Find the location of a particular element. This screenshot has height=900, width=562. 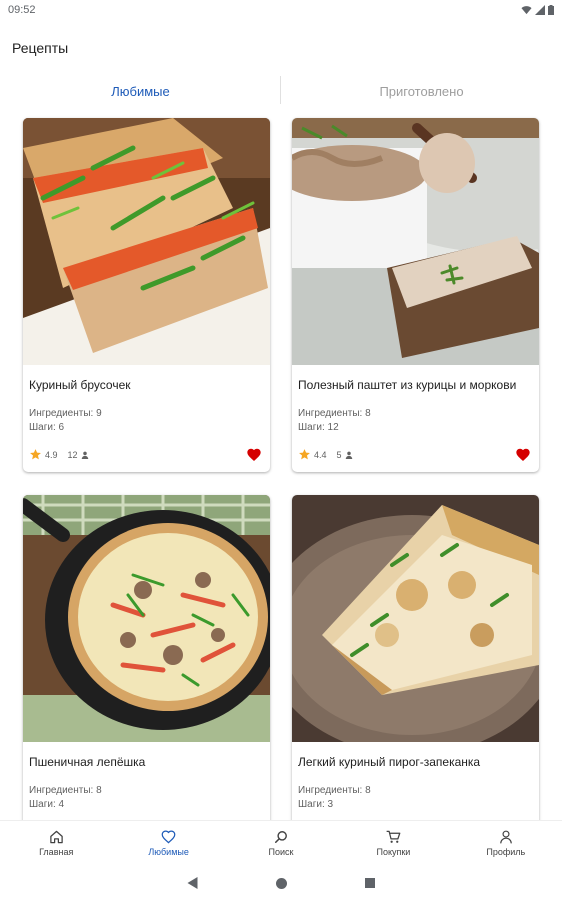

nav-search-label: Поиск is located at coordinates (281, 852).